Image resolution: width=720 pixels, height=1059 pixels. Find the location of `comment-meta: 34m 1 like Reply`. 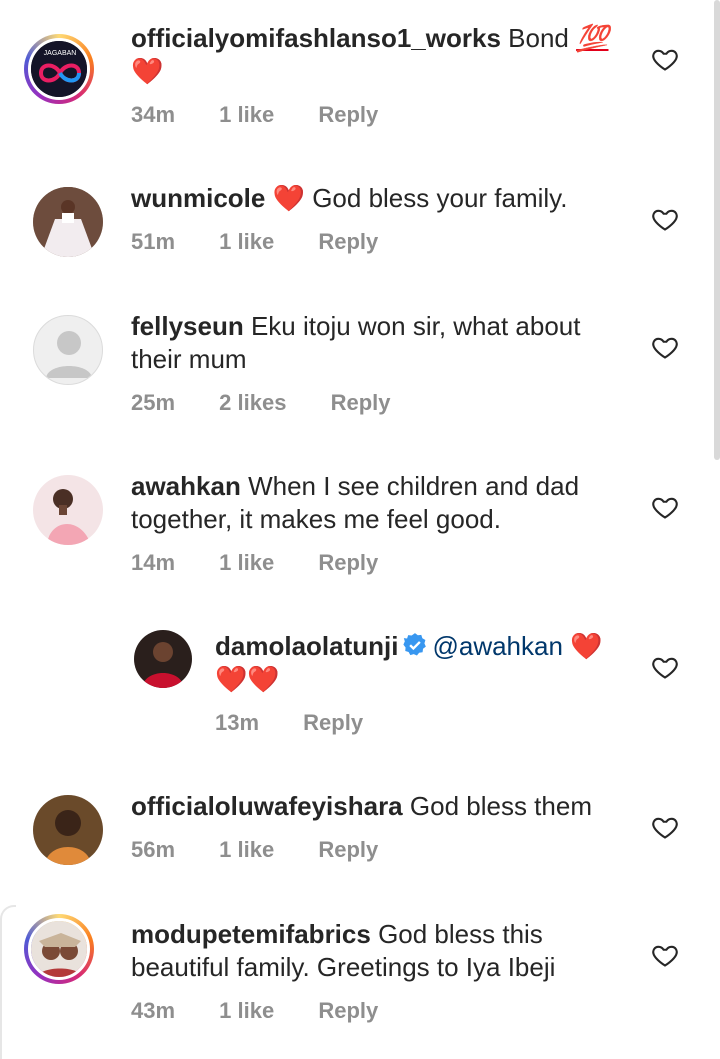

comment-meta: 34m 1 like Reply is located at coordinates (273, 115).